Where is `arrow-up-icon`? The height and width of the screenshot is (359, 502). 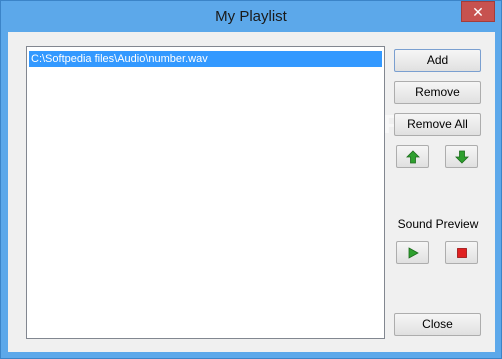 arrow-up-icon is located at coordinates (412, 157).